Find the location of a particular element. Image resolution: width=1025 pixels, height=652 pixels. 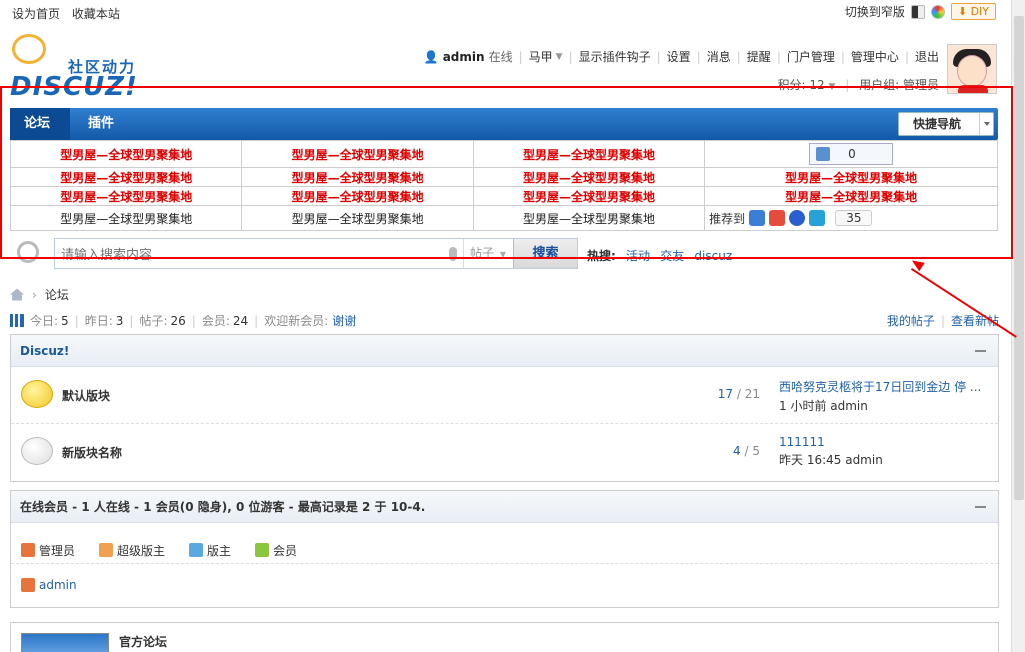

user-group-link: 用户组: 管理员 is located at coordinates (899, 85).